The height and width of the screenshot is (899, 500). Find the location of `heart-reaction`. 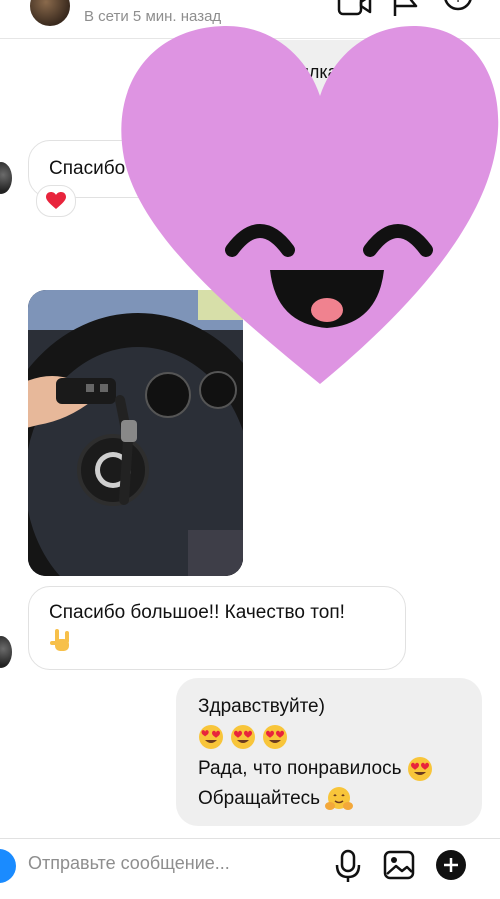

heart-reaction is located at coordinates (56, 201).